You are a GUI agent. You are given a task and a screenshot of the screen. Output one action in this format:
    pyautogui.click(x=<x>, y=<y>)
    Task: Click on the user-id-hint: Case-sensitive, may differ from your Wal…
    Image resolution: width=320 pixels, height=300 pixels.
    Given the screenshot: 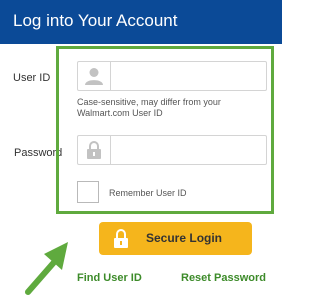 What is the action you would take?
    pyautogui.click(x=149, y=107)
    